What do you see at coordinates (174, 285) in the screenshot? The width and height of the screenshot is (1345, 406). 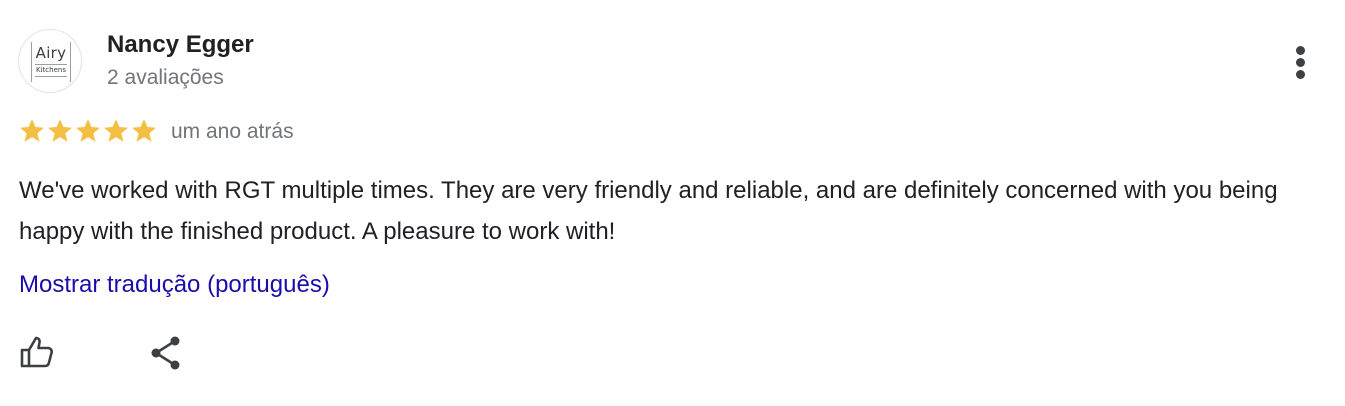 I see `show-translation-link: Mostrar tradução (português)` at bounding box center [174, 285].